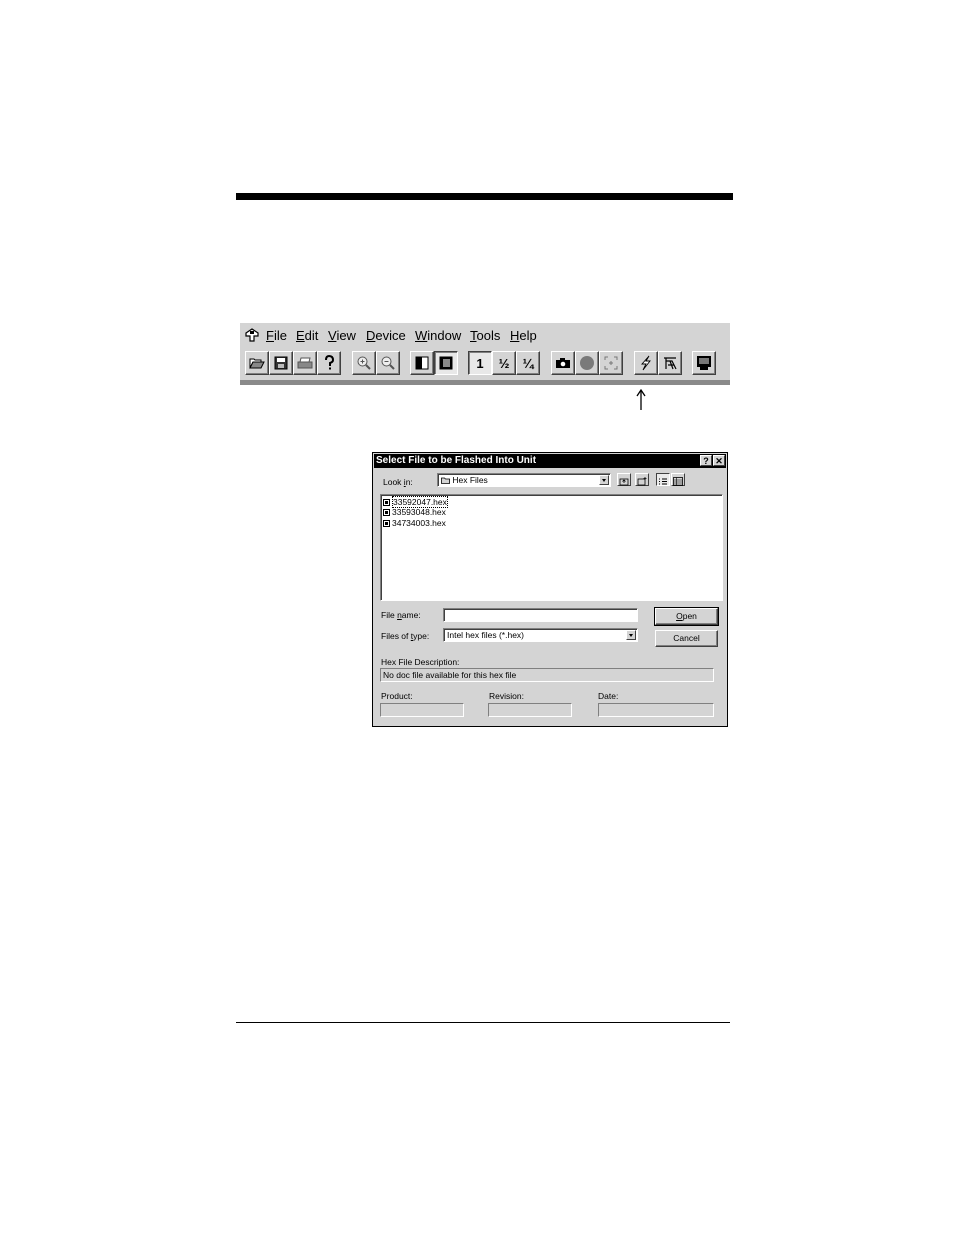  What do you see at coordinates (422, 710) in the screenshot?
I see `product-field` at bounding box center [422, 710].